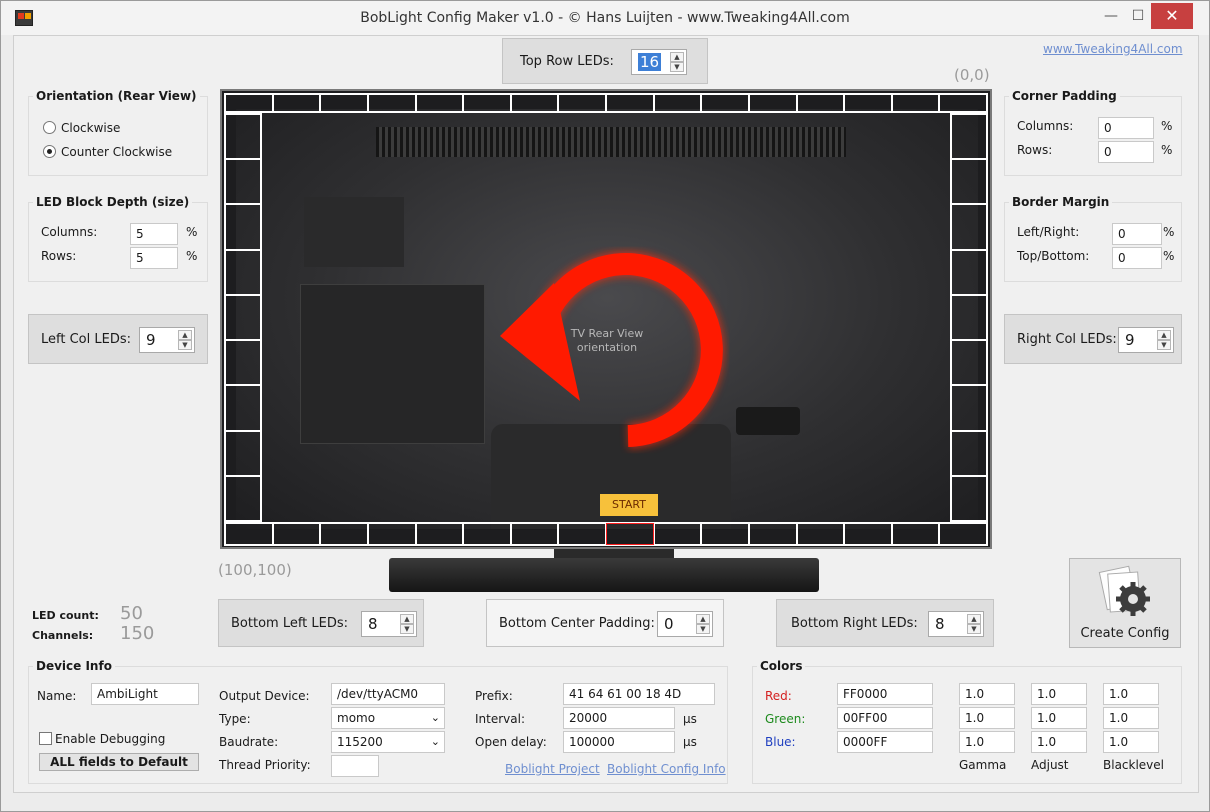 The image size is (1210, 812). Describe the element at coordinates (59, 256) in the screenshot. I see `block-rows-label: Rows:` at that location.